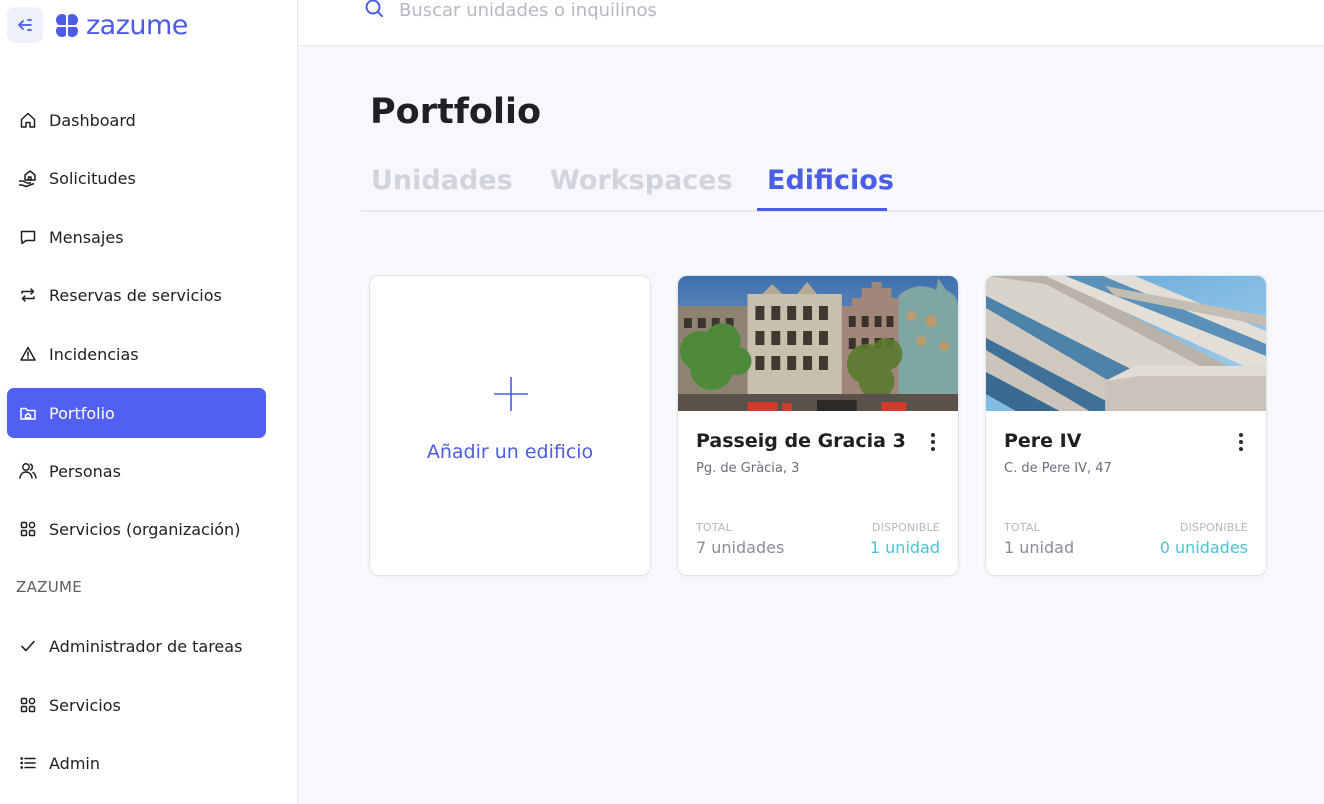  Describe the element at coordinates (510, 452) in the screenshot. I see `add-building-label: Añadir un edificio` at that location.